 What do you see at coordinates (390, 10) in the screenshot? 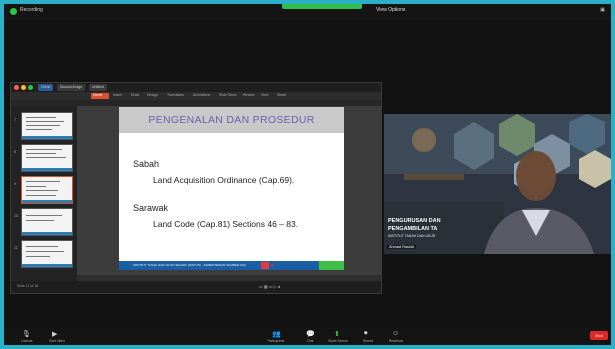
I see `view-options-button: View Options` at bounding box center [390, 10].